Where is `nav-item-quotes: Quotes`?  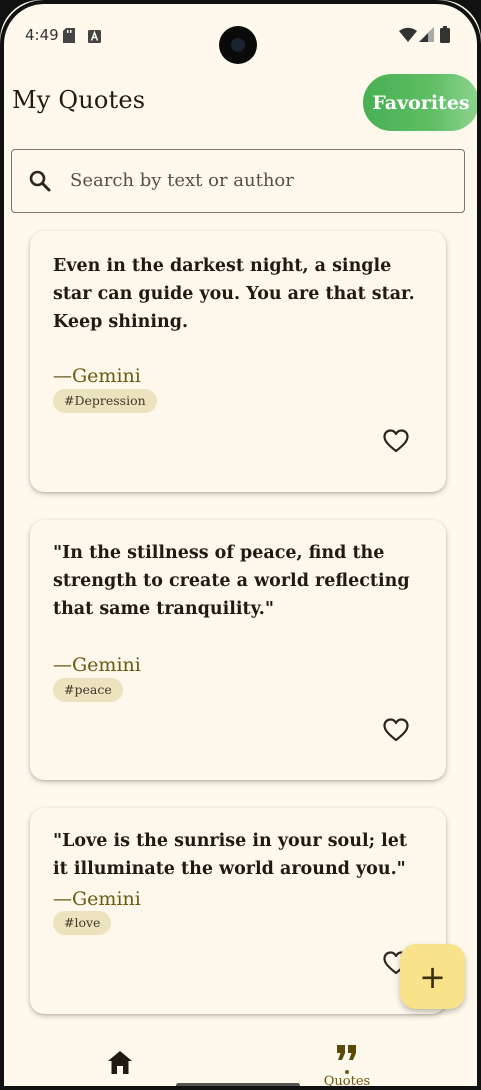 nav-item-quotes: Quotes is located at coordinates (347, 1065).